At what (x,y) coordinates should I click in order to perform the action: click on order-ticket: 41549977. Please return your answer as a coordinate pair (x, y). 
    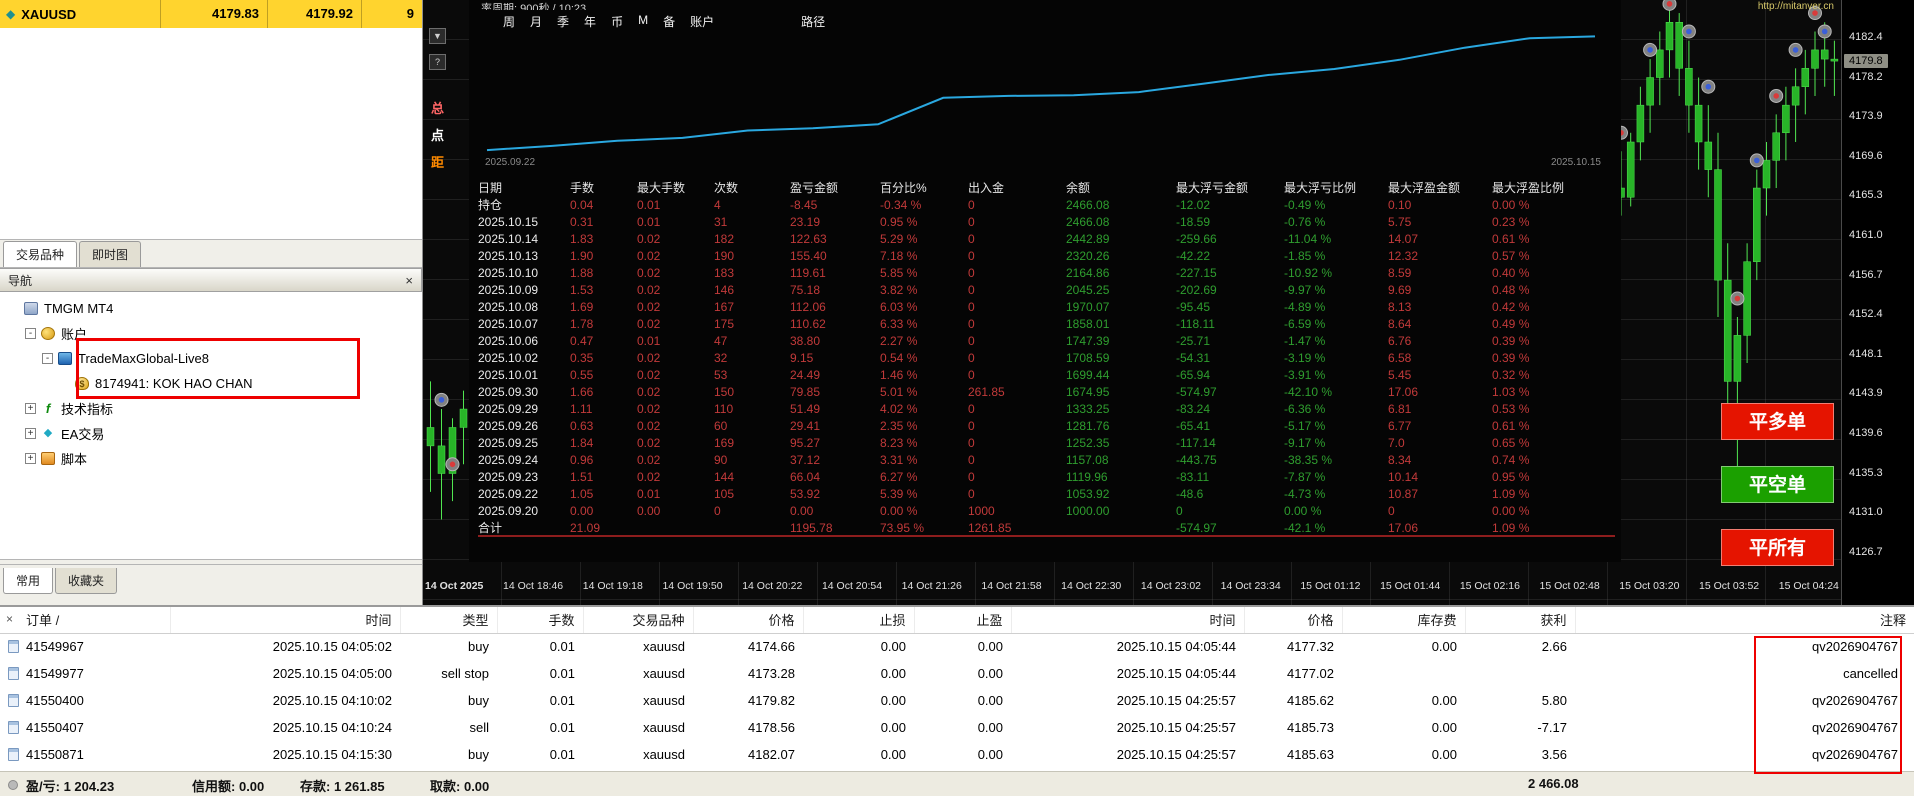
    Looking at the image, I should click on (85, 673).